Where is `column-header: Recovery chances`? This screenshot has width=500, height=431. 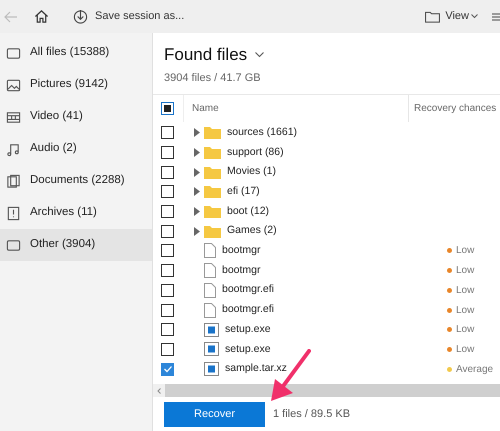 column-header: Recovery chances is located at coordinates (455, 108).